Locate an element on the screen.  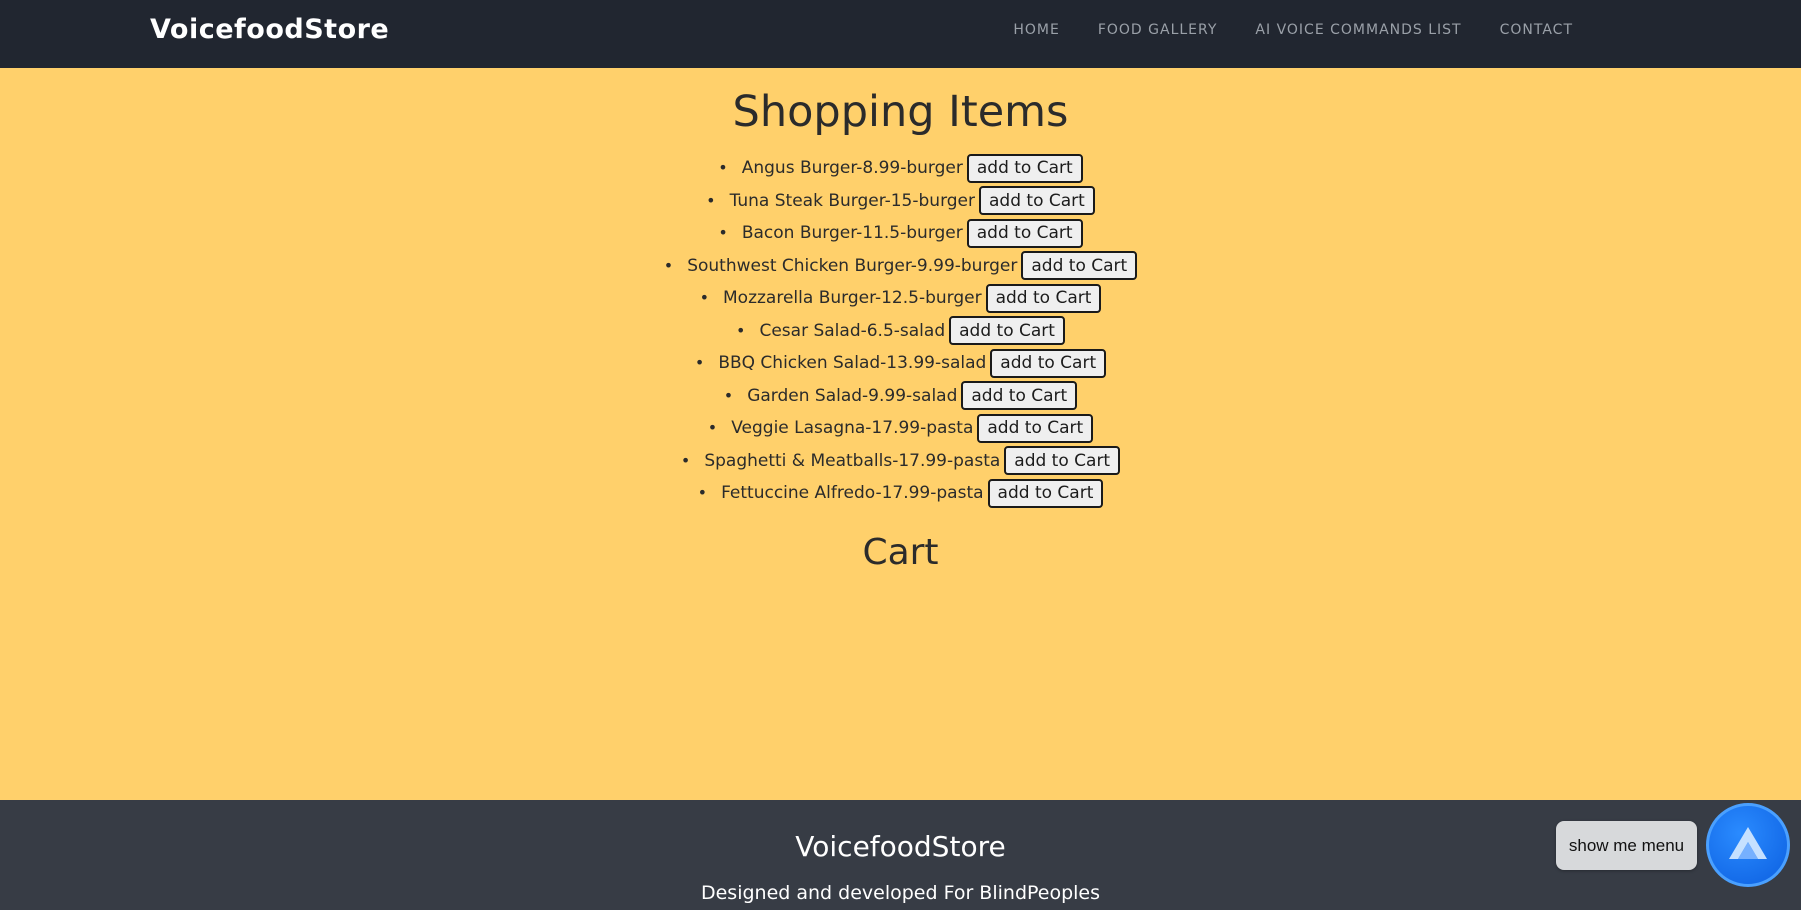
footer-title: VoicefoodStore is located at coordinates (900, 846).